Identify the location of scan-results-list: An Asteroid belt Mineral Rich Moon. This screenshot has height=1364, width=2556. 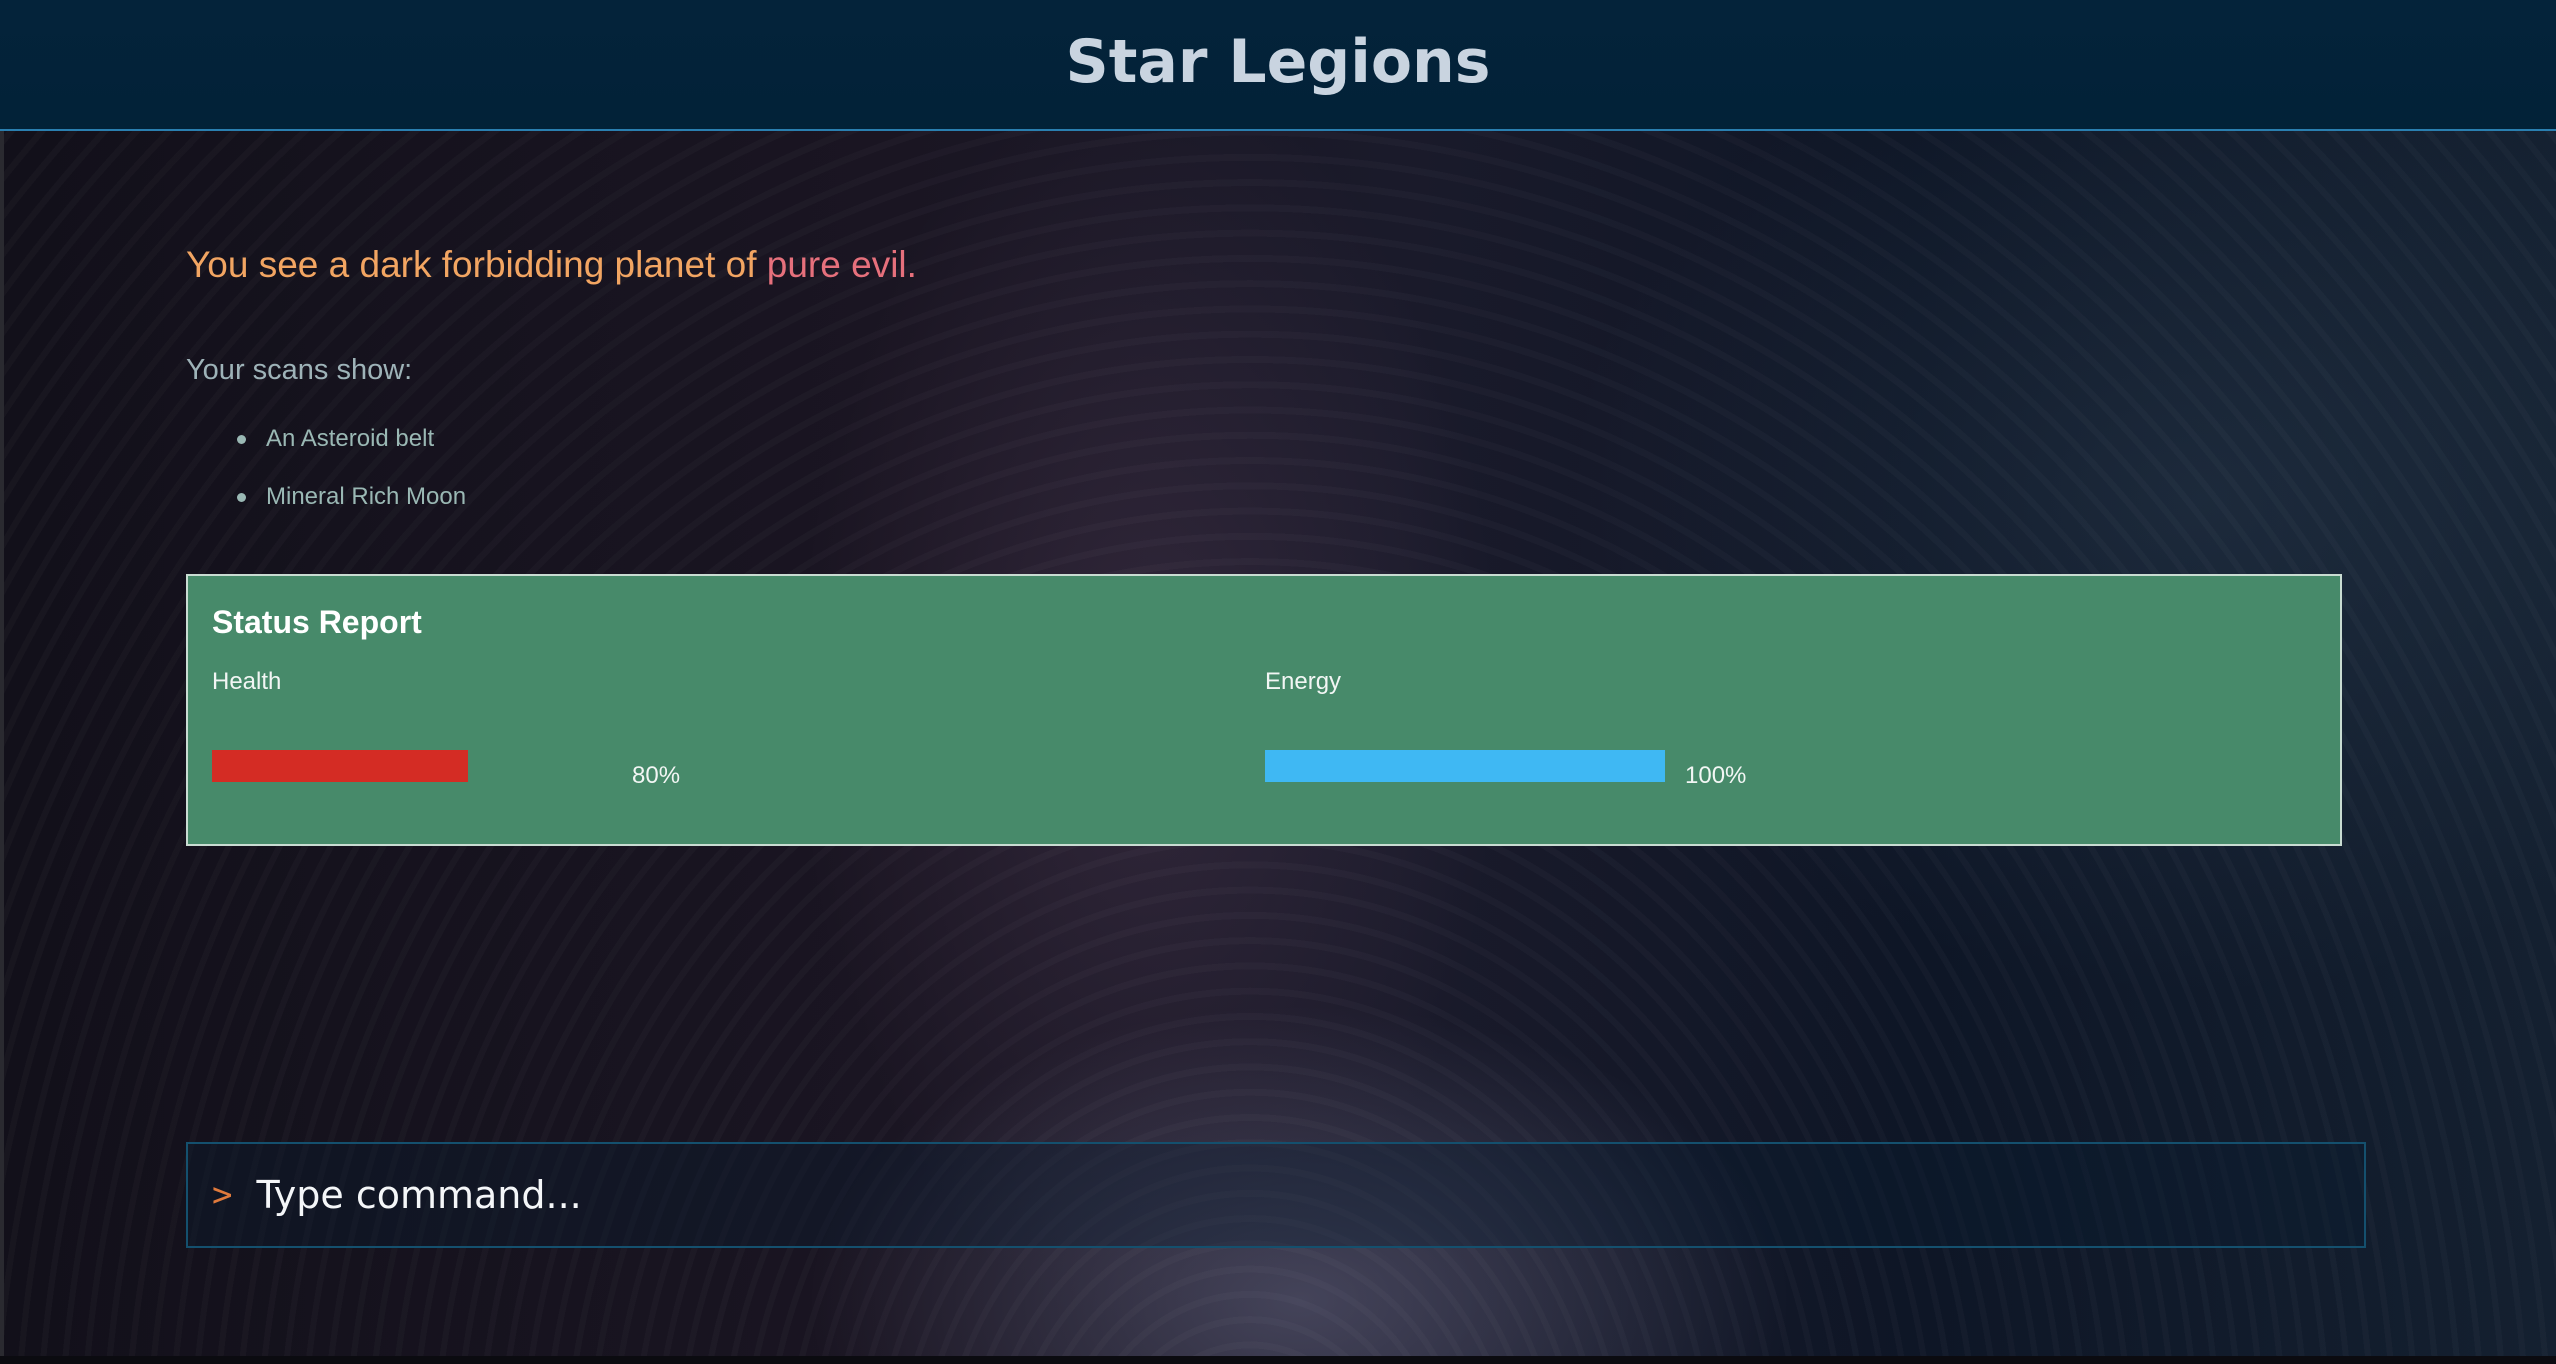
(326, 478).